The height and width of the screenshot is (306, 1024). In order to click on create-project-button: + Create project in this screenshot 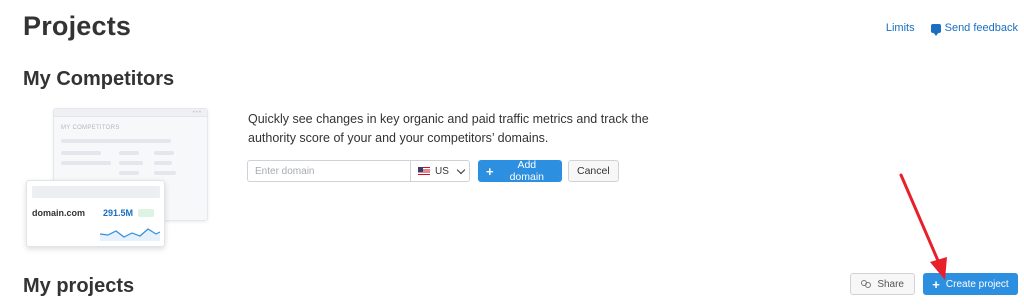, I will do `click(970, 284)`.